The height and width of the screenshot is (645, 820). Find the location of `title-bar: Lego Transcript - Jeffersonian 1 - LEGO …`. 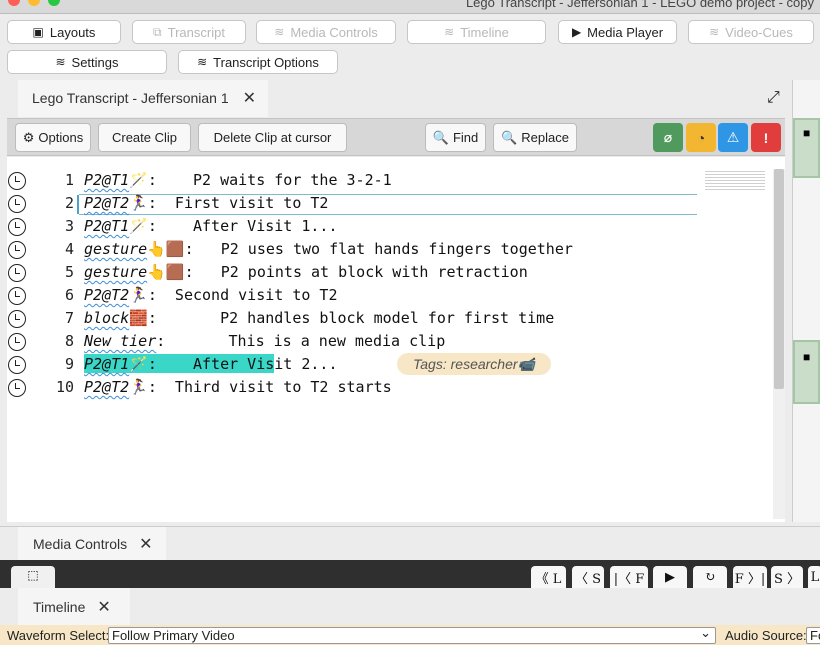

title-bar: Lego Transcript - Jeffersonian 1 - LEGO … is located at coordinates (410, 7).